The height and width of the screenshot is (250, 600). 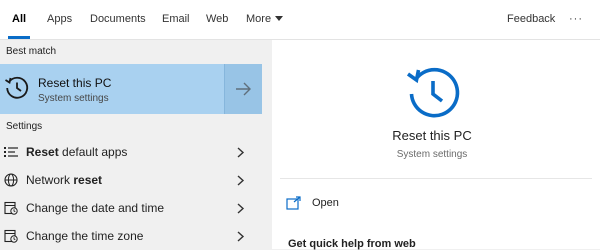 What do you see at coordinates (436, 178) in the screenshot?
I see `divider` at bounding box center [436, 178].